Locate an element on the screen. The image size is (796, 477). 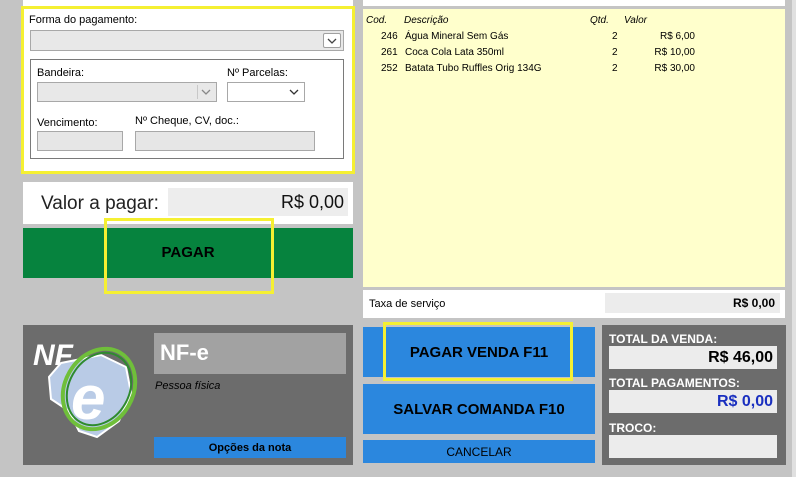
forma-label: Forma do pagamento: is located at coordinates (83, 20).